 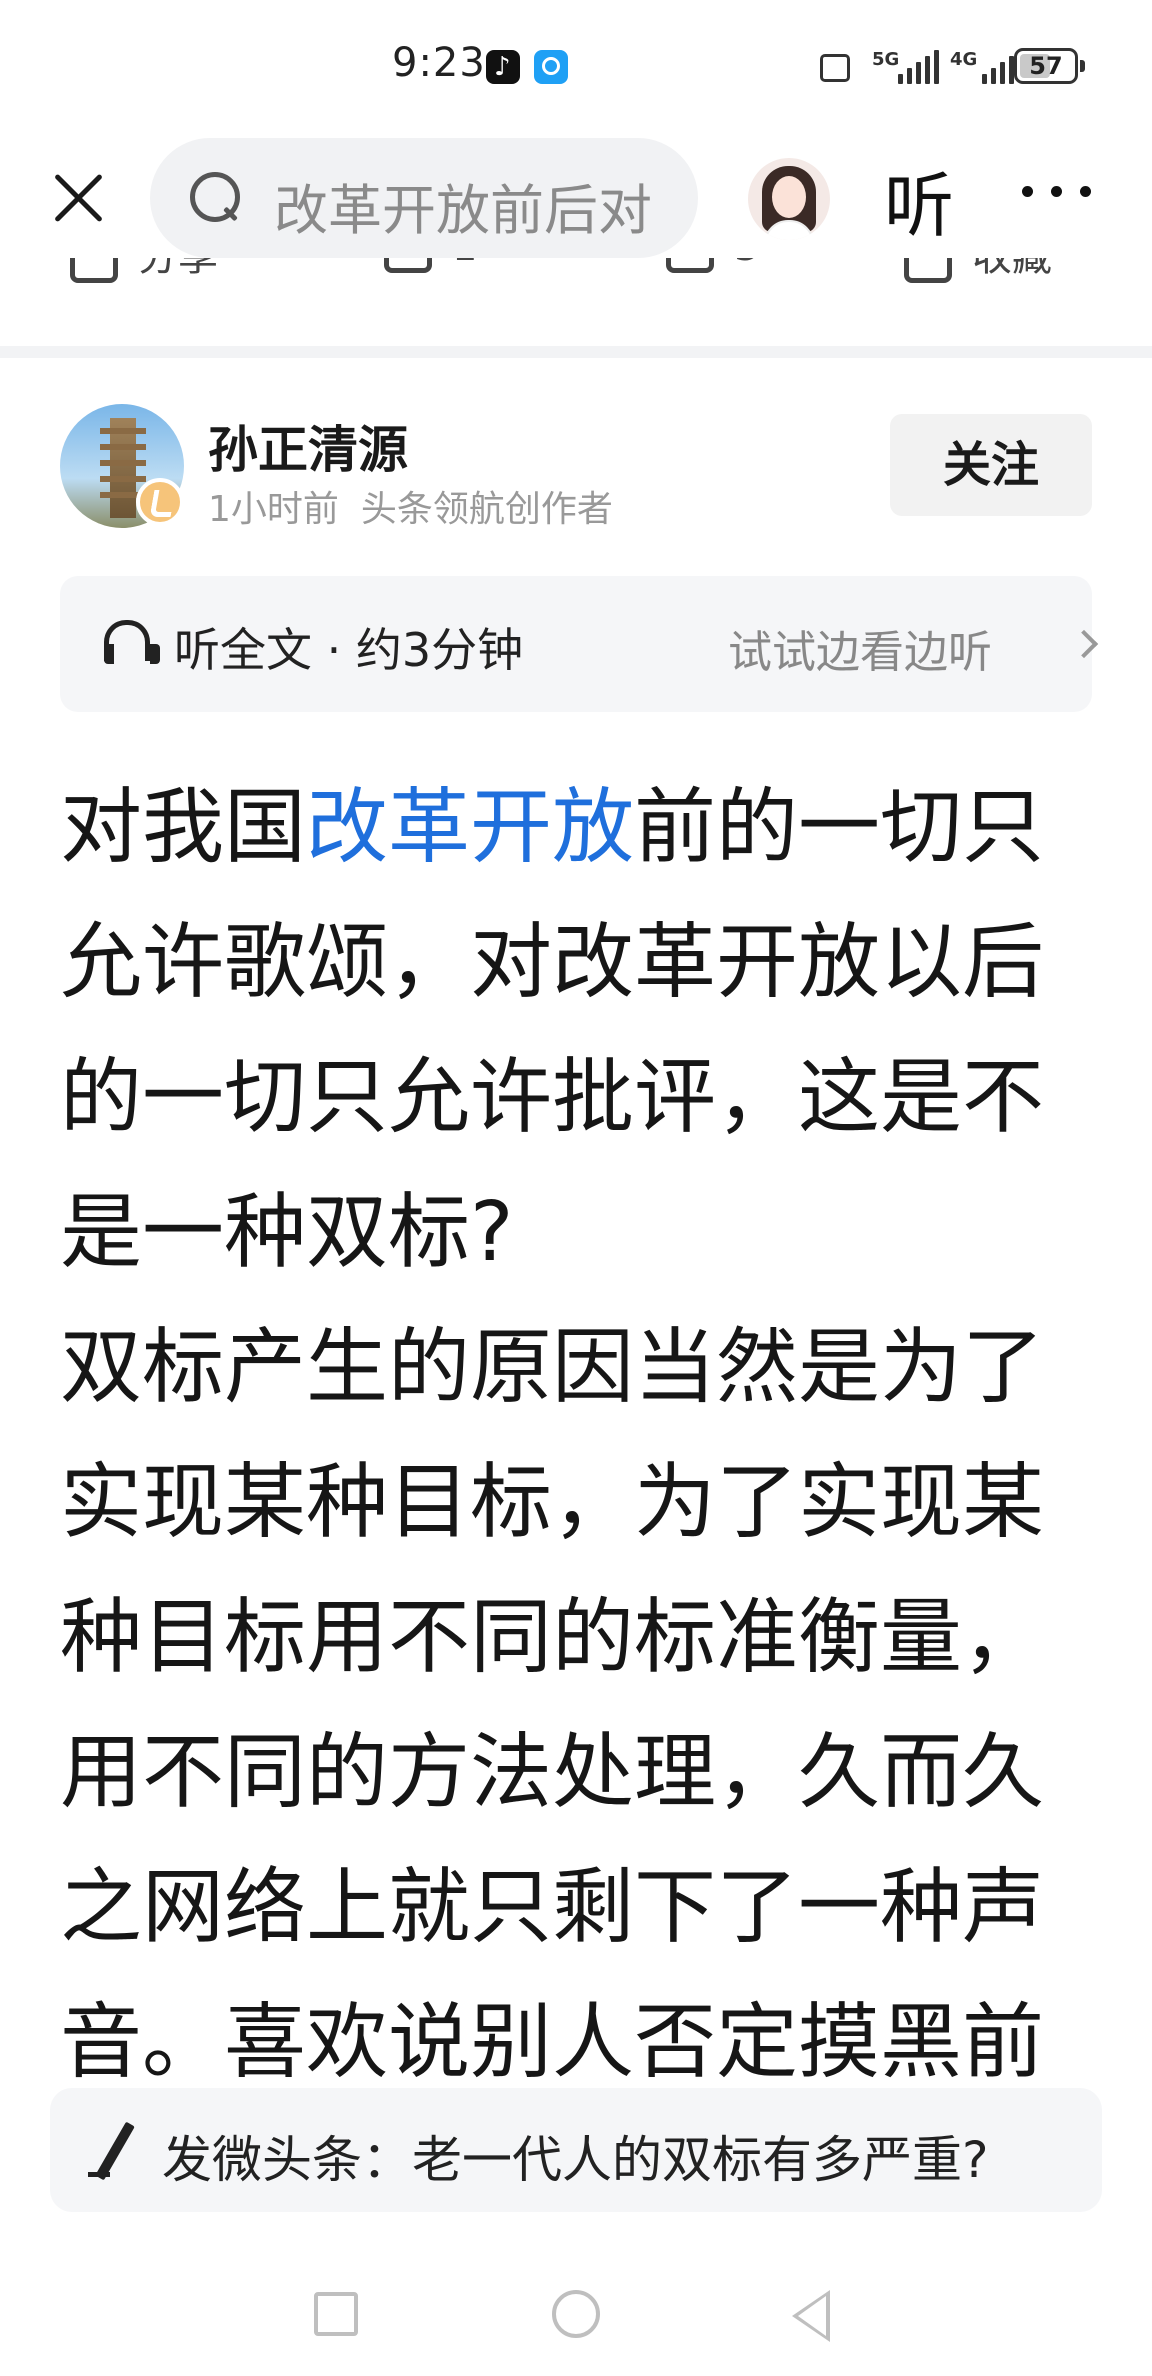 I want to click on chevron-right-icon, so click(x=1084, y=644).